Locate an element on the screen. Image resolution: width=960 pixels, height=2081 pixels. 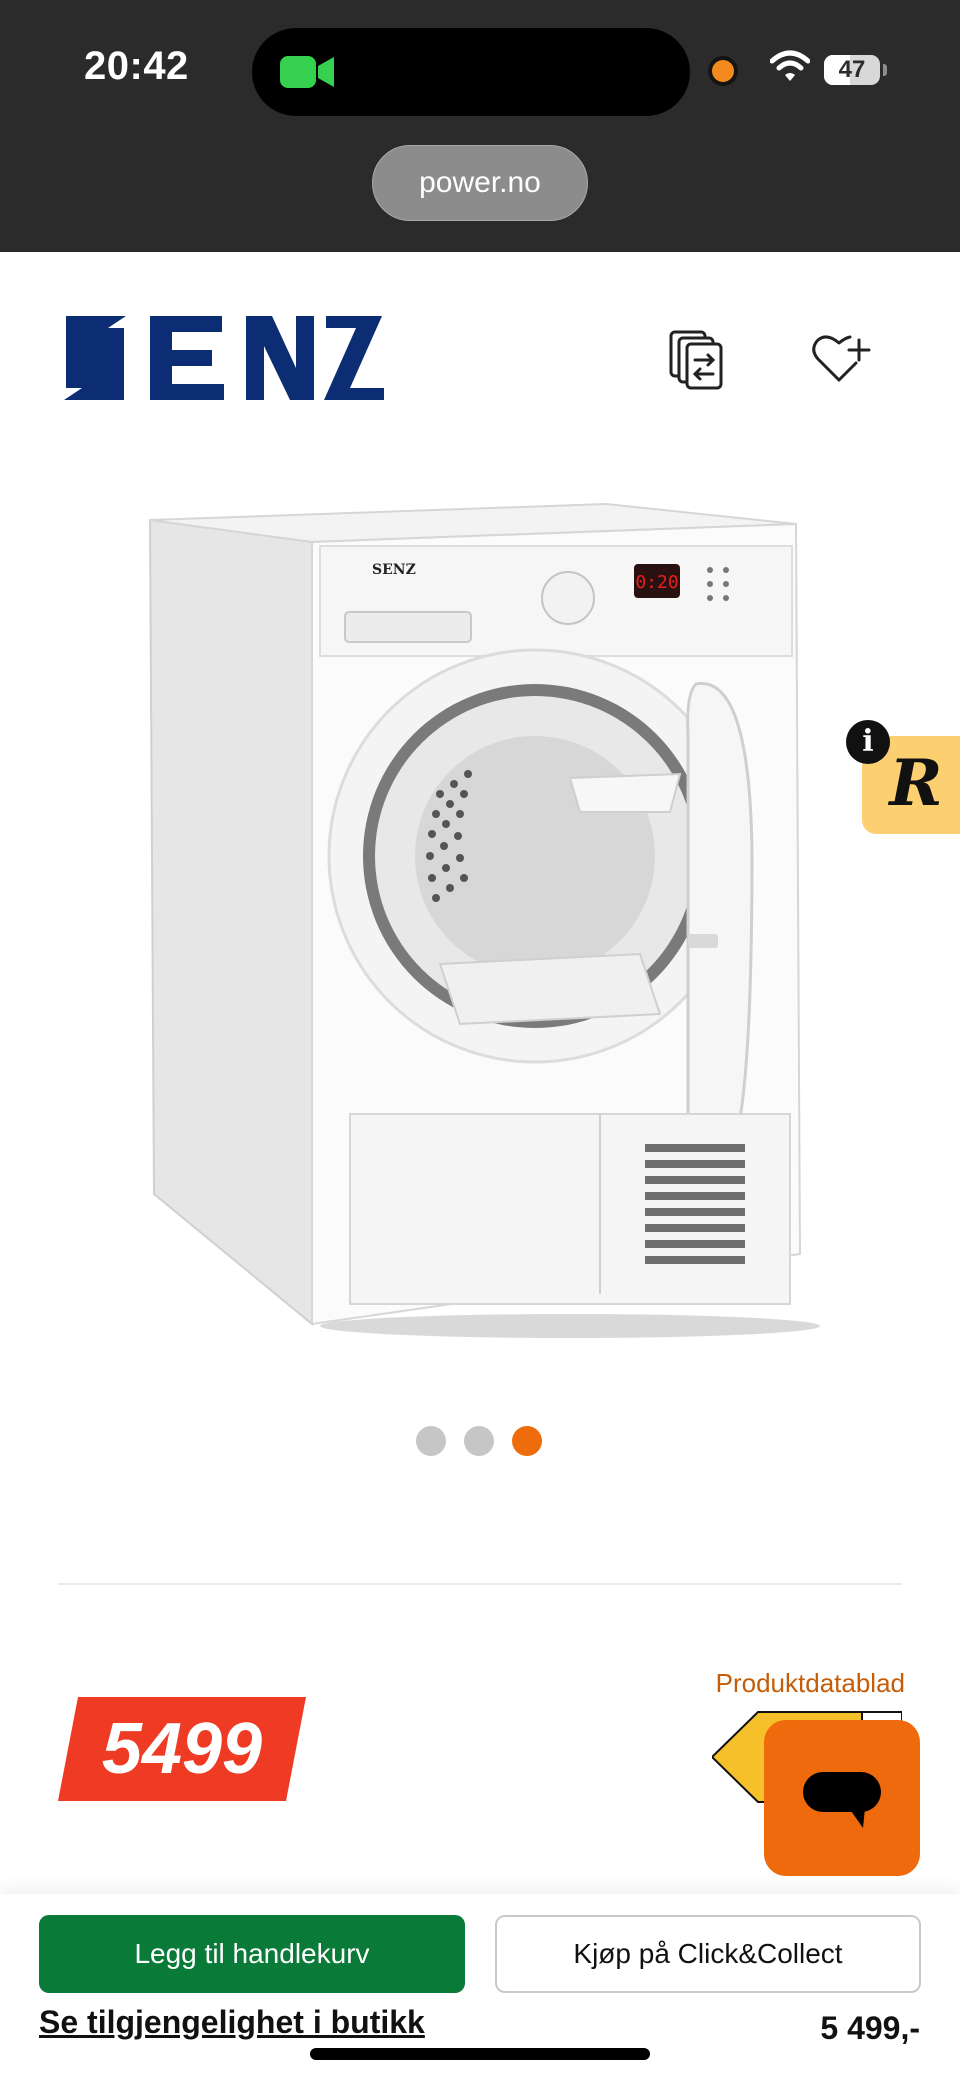
recording-indicator-icon is located at coordinates (723, 71).